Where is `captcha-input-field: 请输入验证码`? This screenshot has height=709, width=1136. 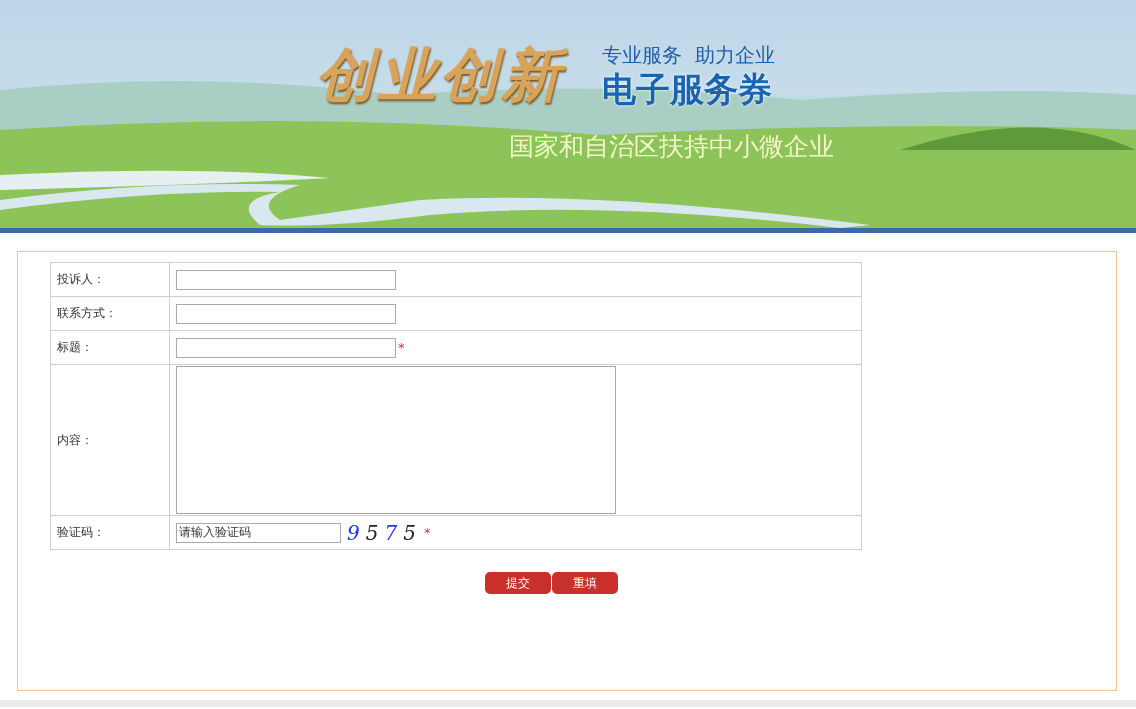
captcha-input-field: 请输入验证码 is located at coordinates (258, 532).